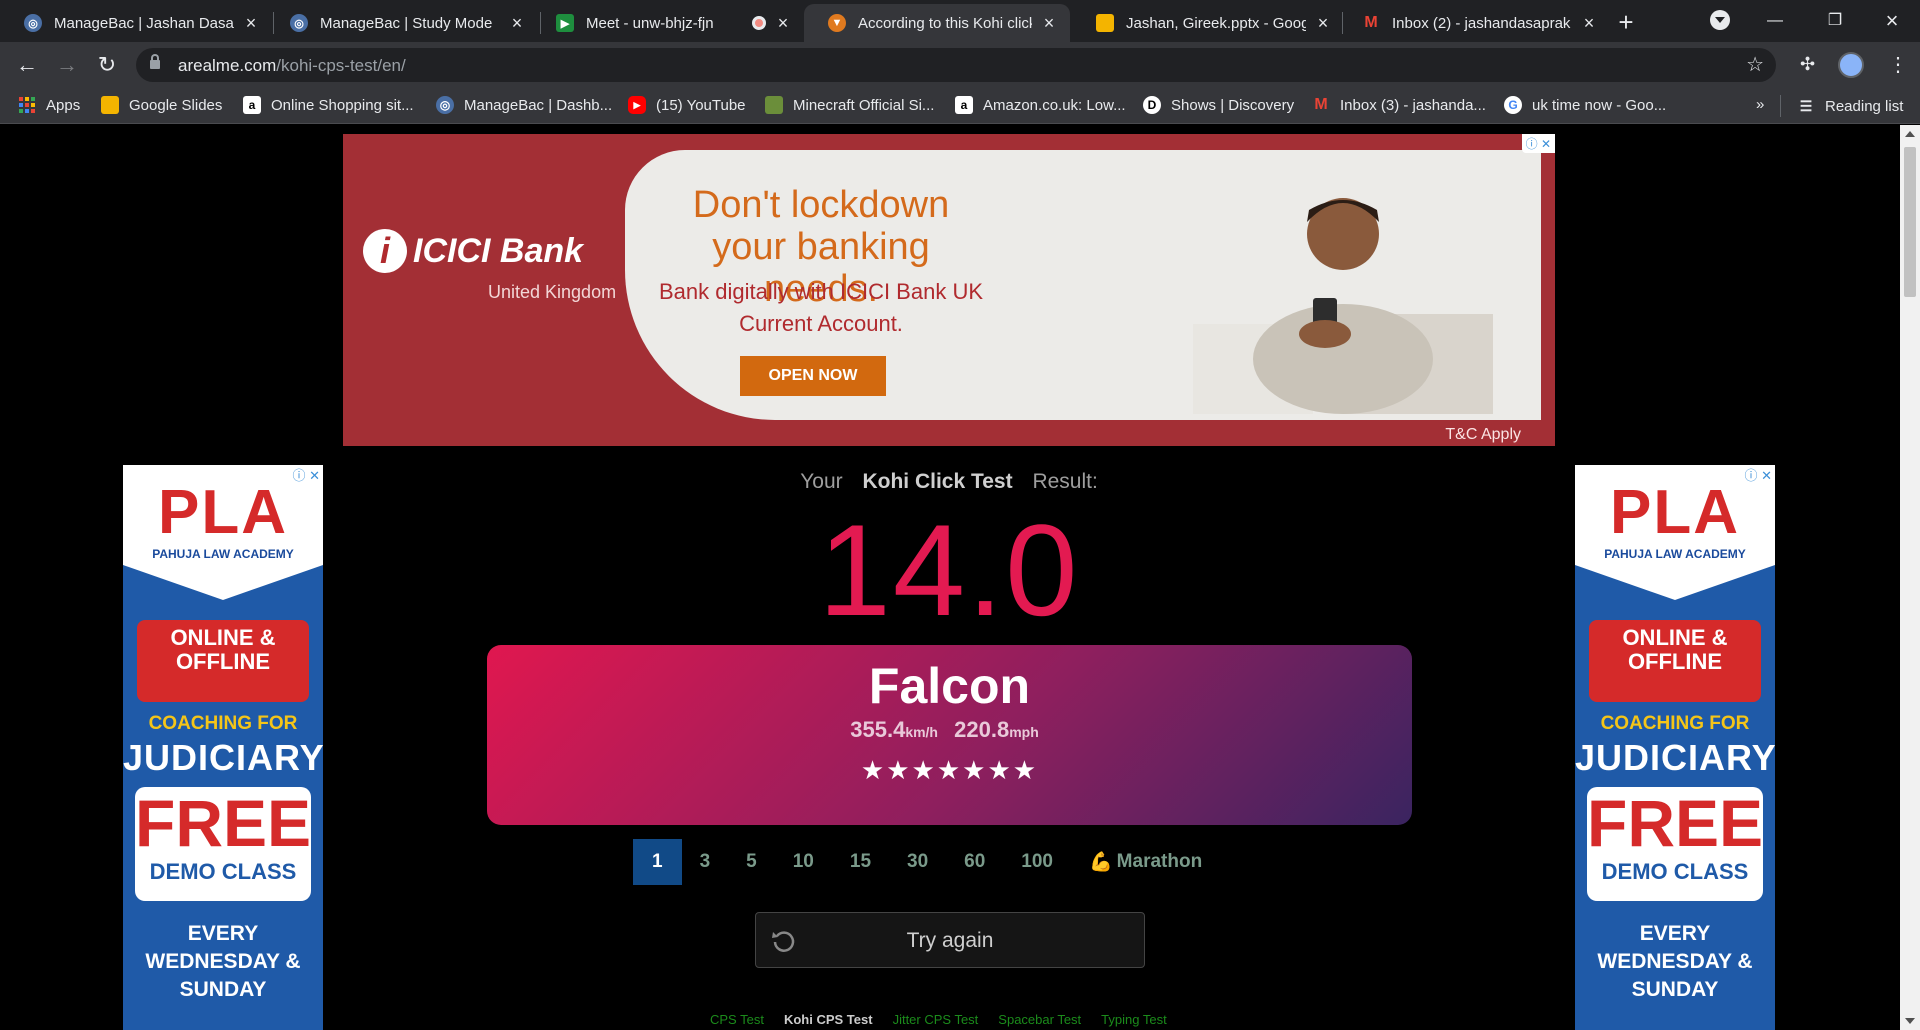 This screenshot has width=1920, height=1030. Describe the element at coordinates (1807, 64) in the screenshot. I see `extensions-icon: ✣` at that location.